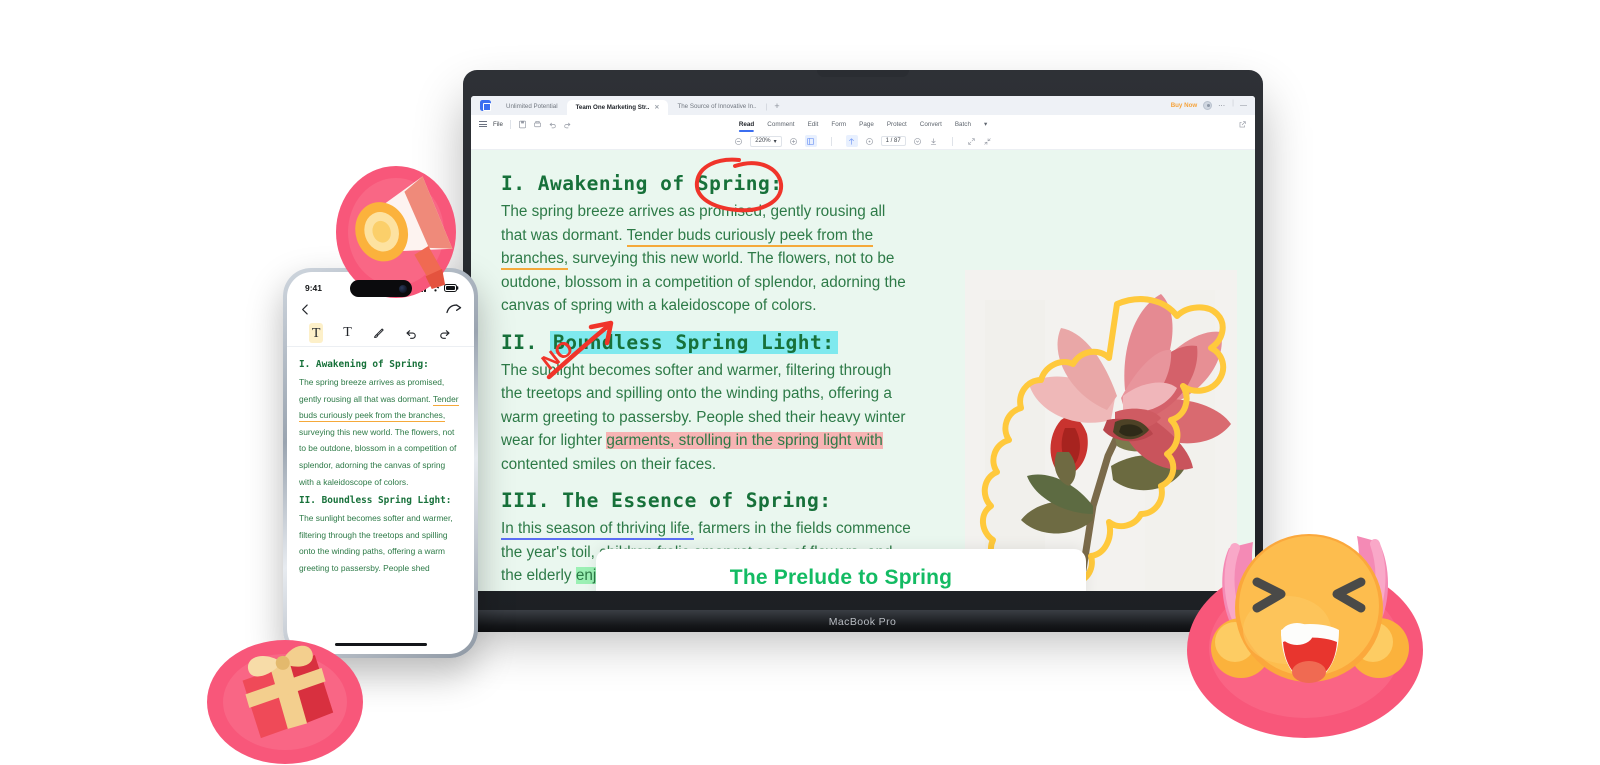 Image resolution: width=1600 pixels, height=765 pixels. What do you see at coordinates (1184, 105) in the screenshot?
I see `buy-now-button: Buy Now` at bounding box center [1184, 105].